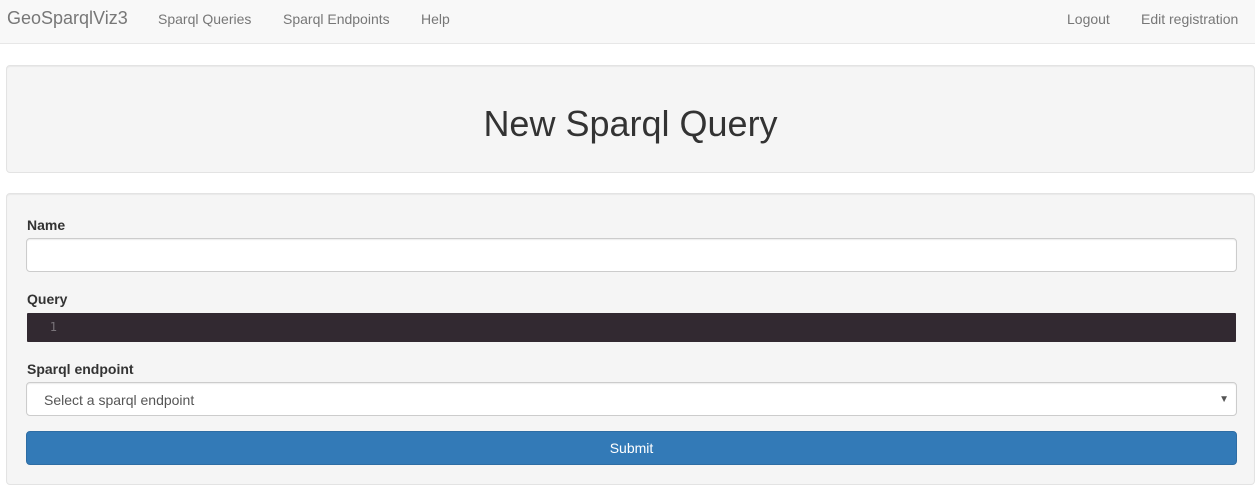  Describe the element at coordinates (630, 123) in the screenshot. I see `page-title: New Sparql Query` at that location.